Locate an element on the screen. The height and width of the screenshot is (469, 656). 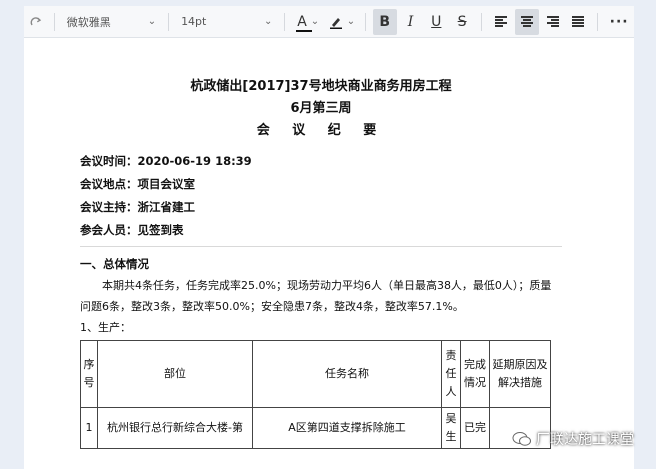
font-size-select: 14pt ⌄ is located at coordinates (226, 22).